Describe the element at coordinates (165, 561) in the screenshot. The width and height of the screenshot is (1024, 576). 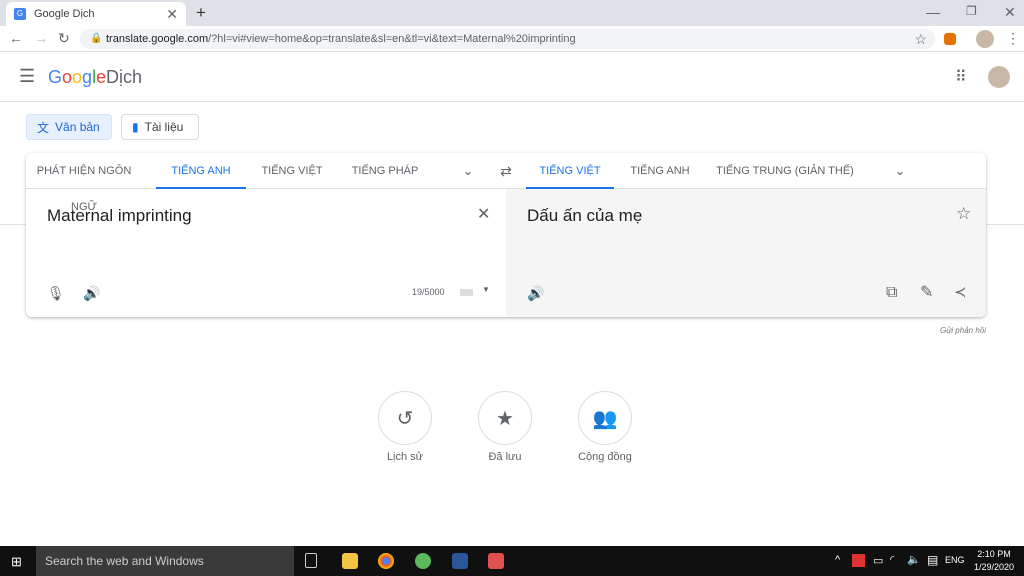
I see `taskbar-search: Search the web and Windows` at that location.